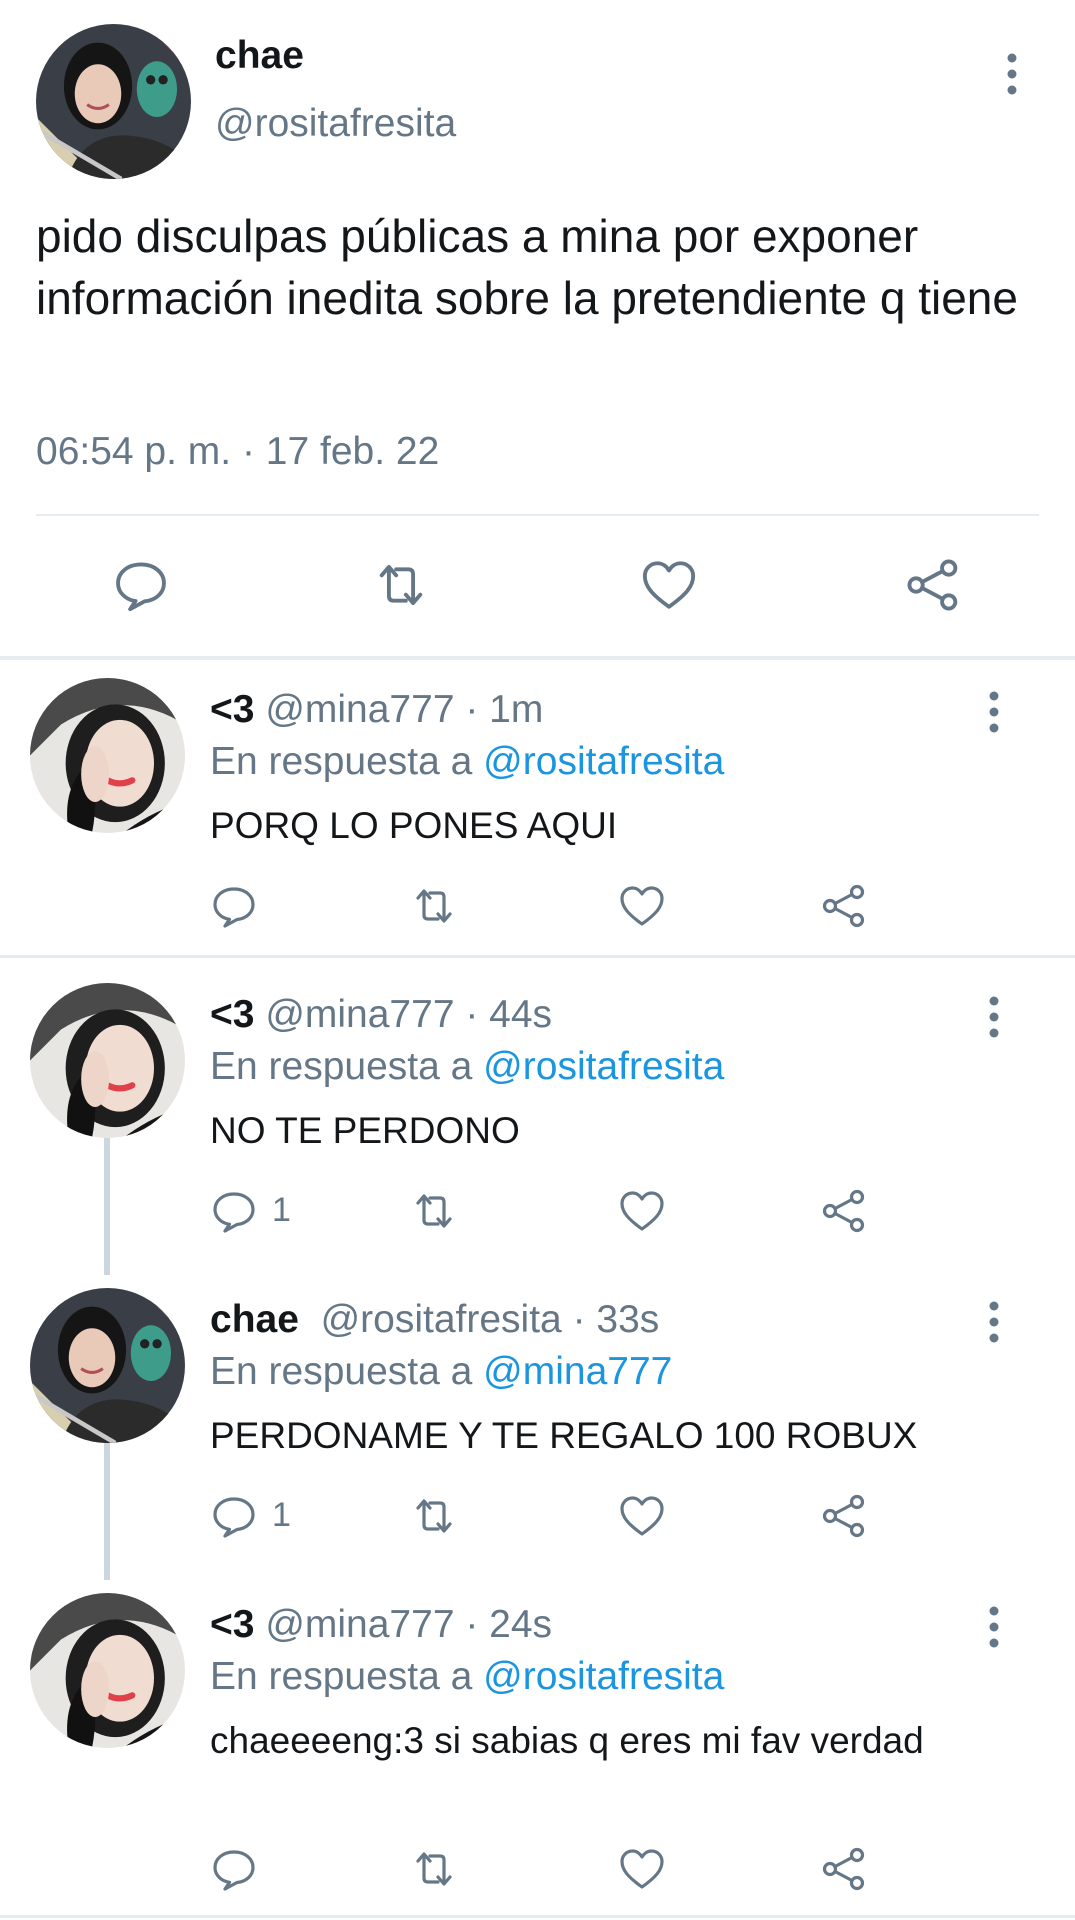  I want to click on reply-text: NO TE PERDONO, so click(365, 1130).